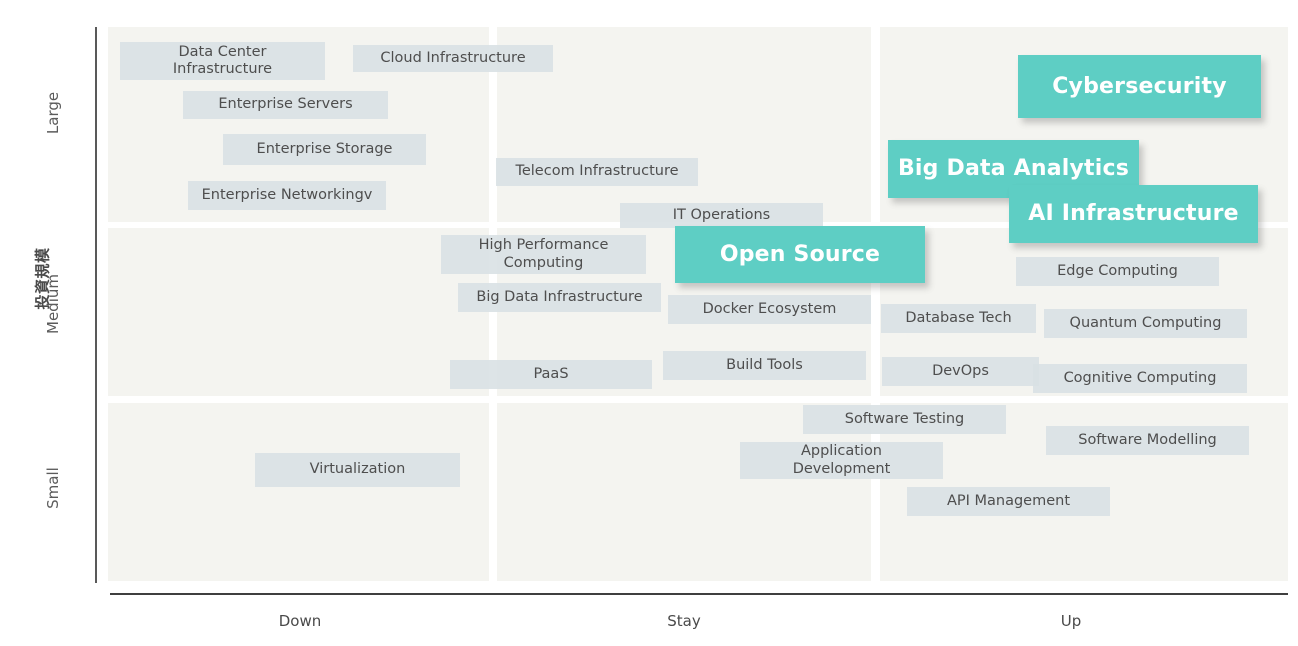  I want to click on item-box-label: Enterprise Networkingv, so click(287, 194).